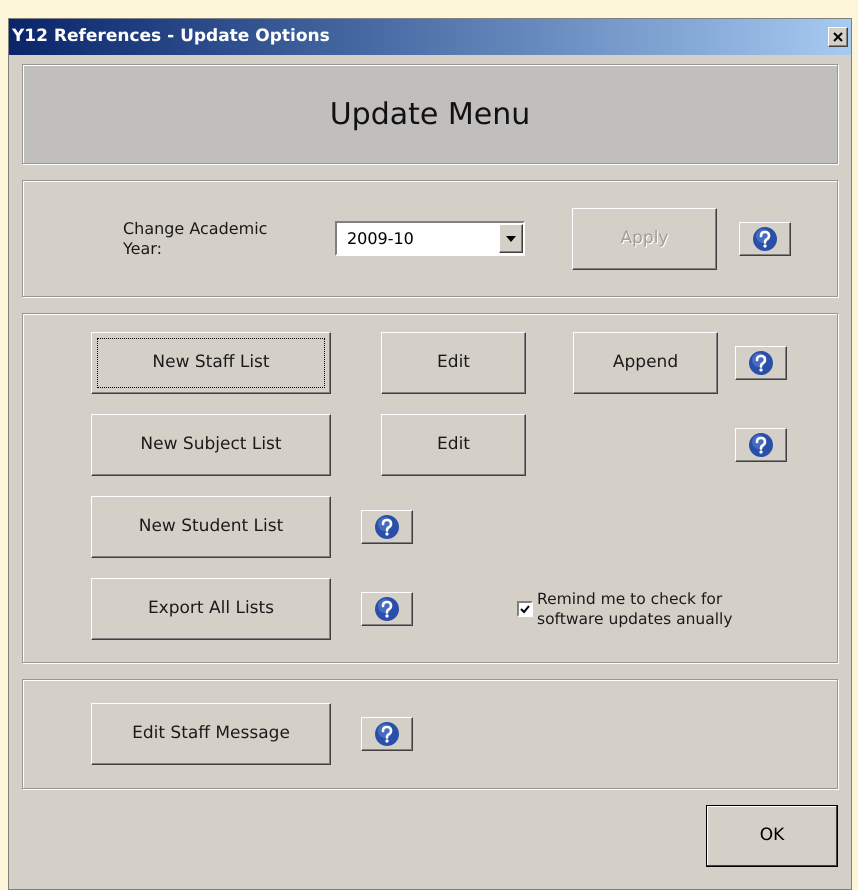  I want to click on year-dropdown: 2009-10, so click(430, 238).